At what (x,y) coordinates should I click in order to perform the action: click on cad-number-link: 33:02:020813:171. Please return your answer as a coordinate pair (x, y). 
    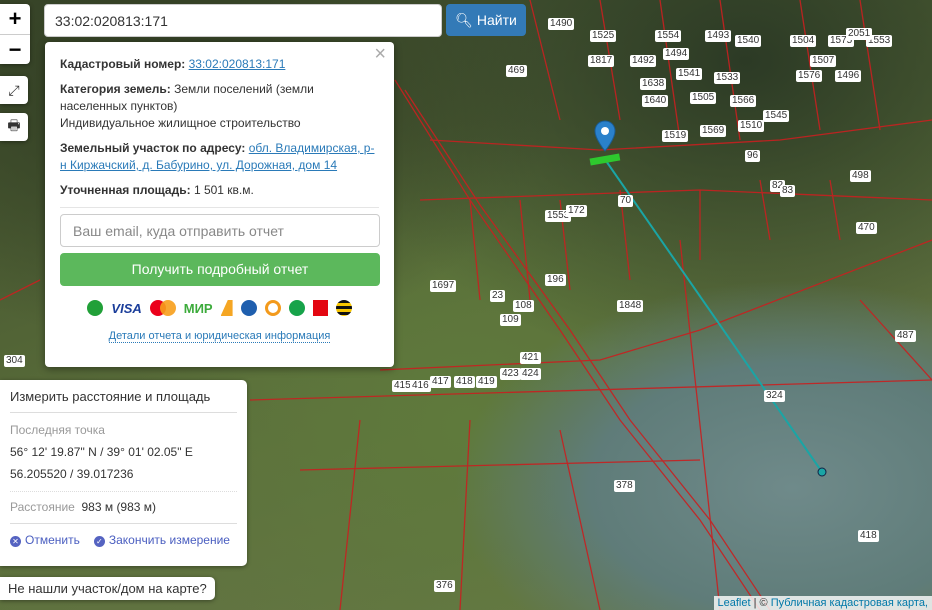
    Looking at the image, I should click on (237, 64).